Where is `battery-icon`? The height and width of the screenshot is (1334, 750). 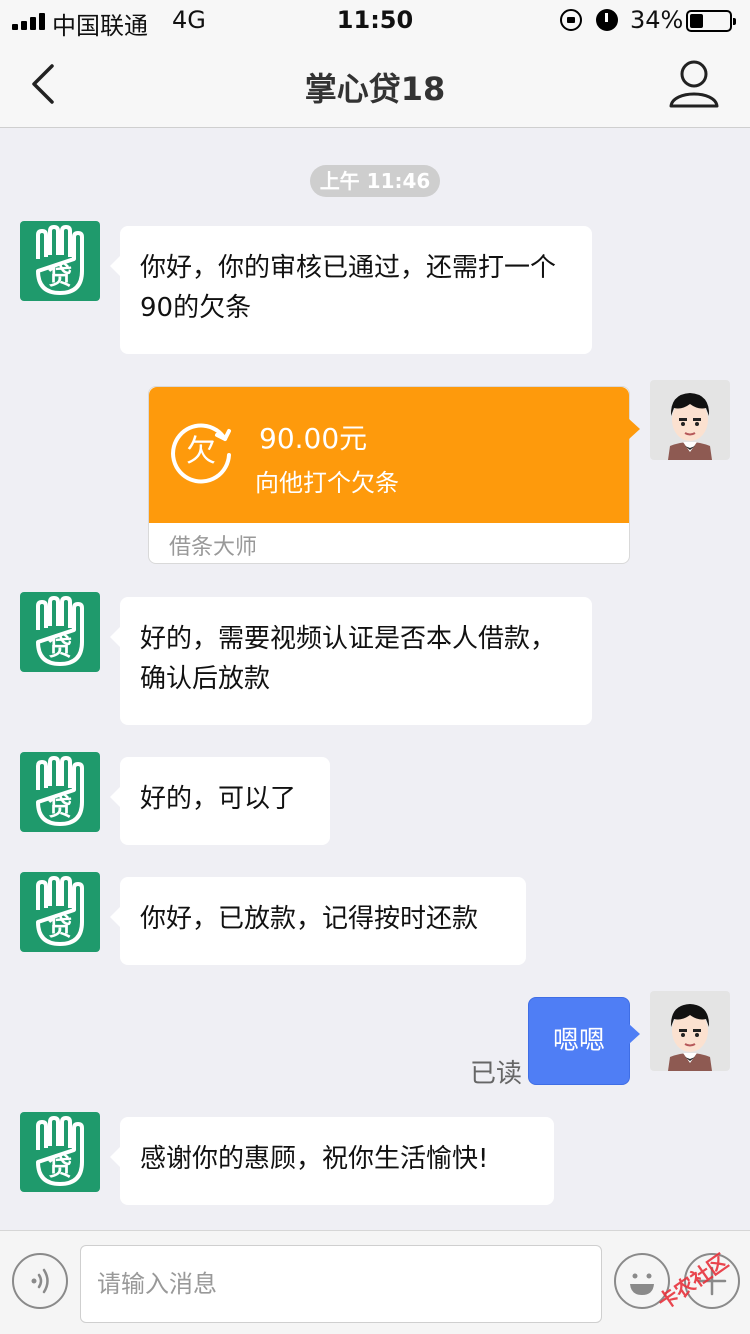
battery-icon is located at coordinates (711, 21).